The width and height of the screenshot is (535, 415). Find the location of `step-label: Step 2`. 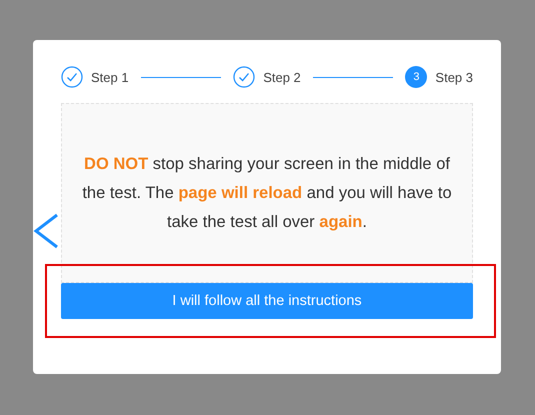

step-label: Step 2 is located at coordinates (282, 77).